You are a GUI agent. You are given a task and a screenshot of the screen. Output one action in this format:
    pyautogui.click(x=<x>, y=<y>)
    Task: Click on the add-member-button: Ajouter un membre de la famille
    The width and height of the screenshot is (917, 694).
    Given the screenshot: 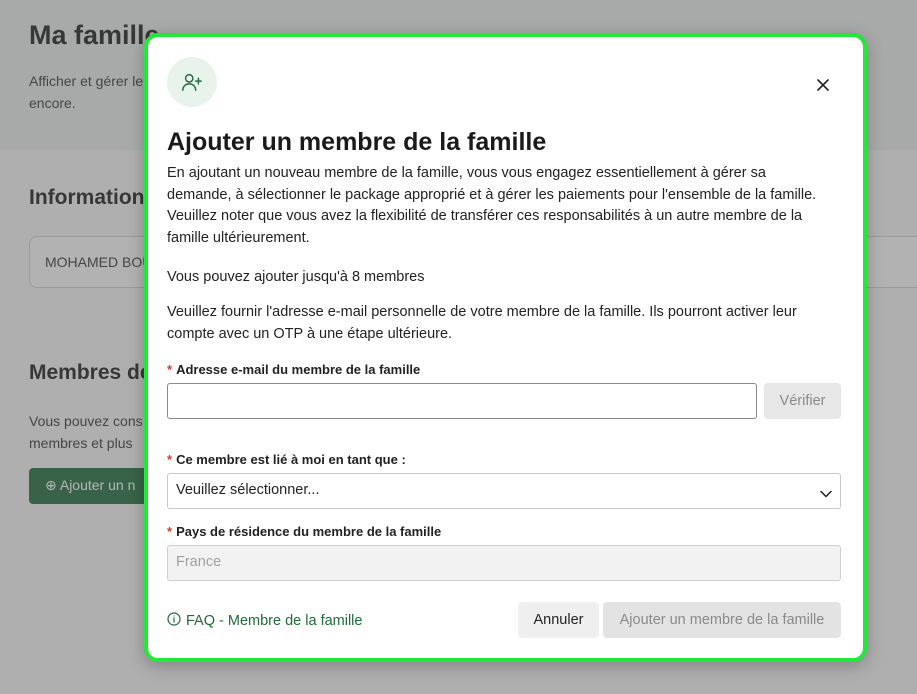 What is the action you would take?
    pyautogui.click(x=722, y=620)
    